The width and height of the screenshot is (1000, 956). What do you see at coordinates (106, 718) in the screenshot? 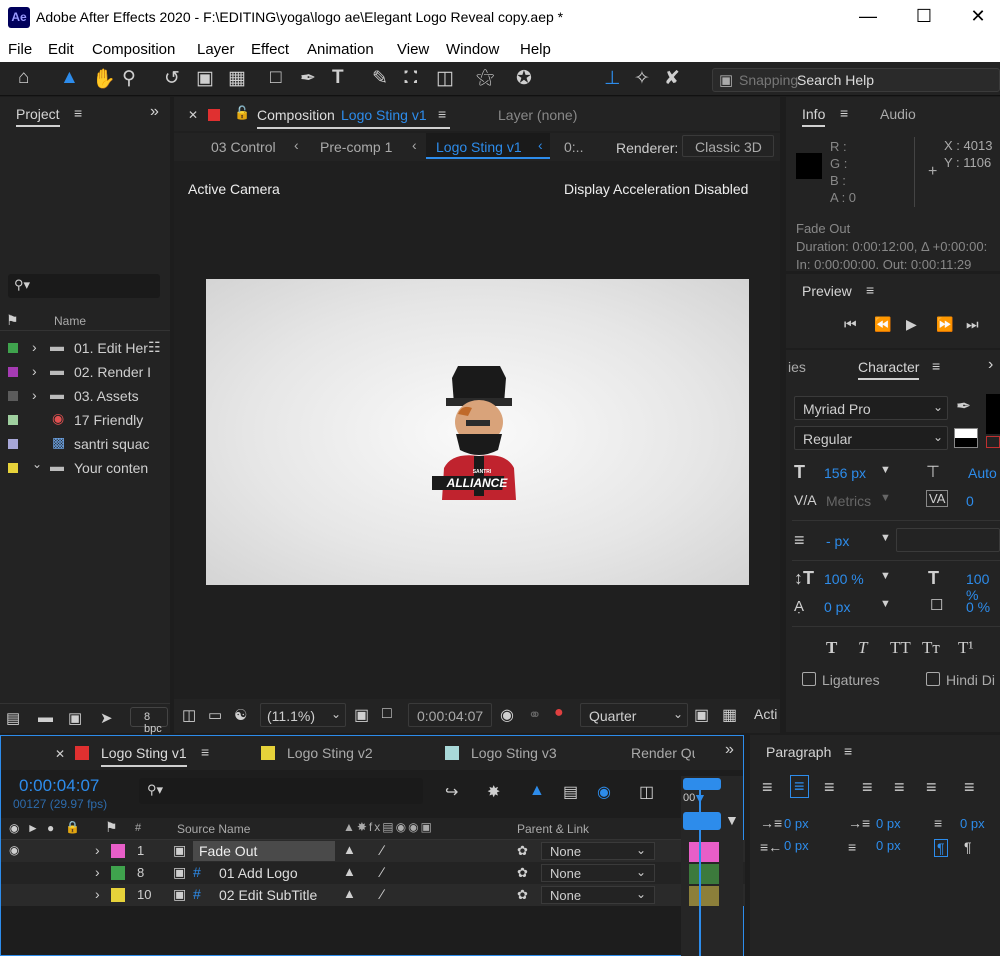
I see `adjust-settings-icon: ➤` at bounding box center [106, 718].